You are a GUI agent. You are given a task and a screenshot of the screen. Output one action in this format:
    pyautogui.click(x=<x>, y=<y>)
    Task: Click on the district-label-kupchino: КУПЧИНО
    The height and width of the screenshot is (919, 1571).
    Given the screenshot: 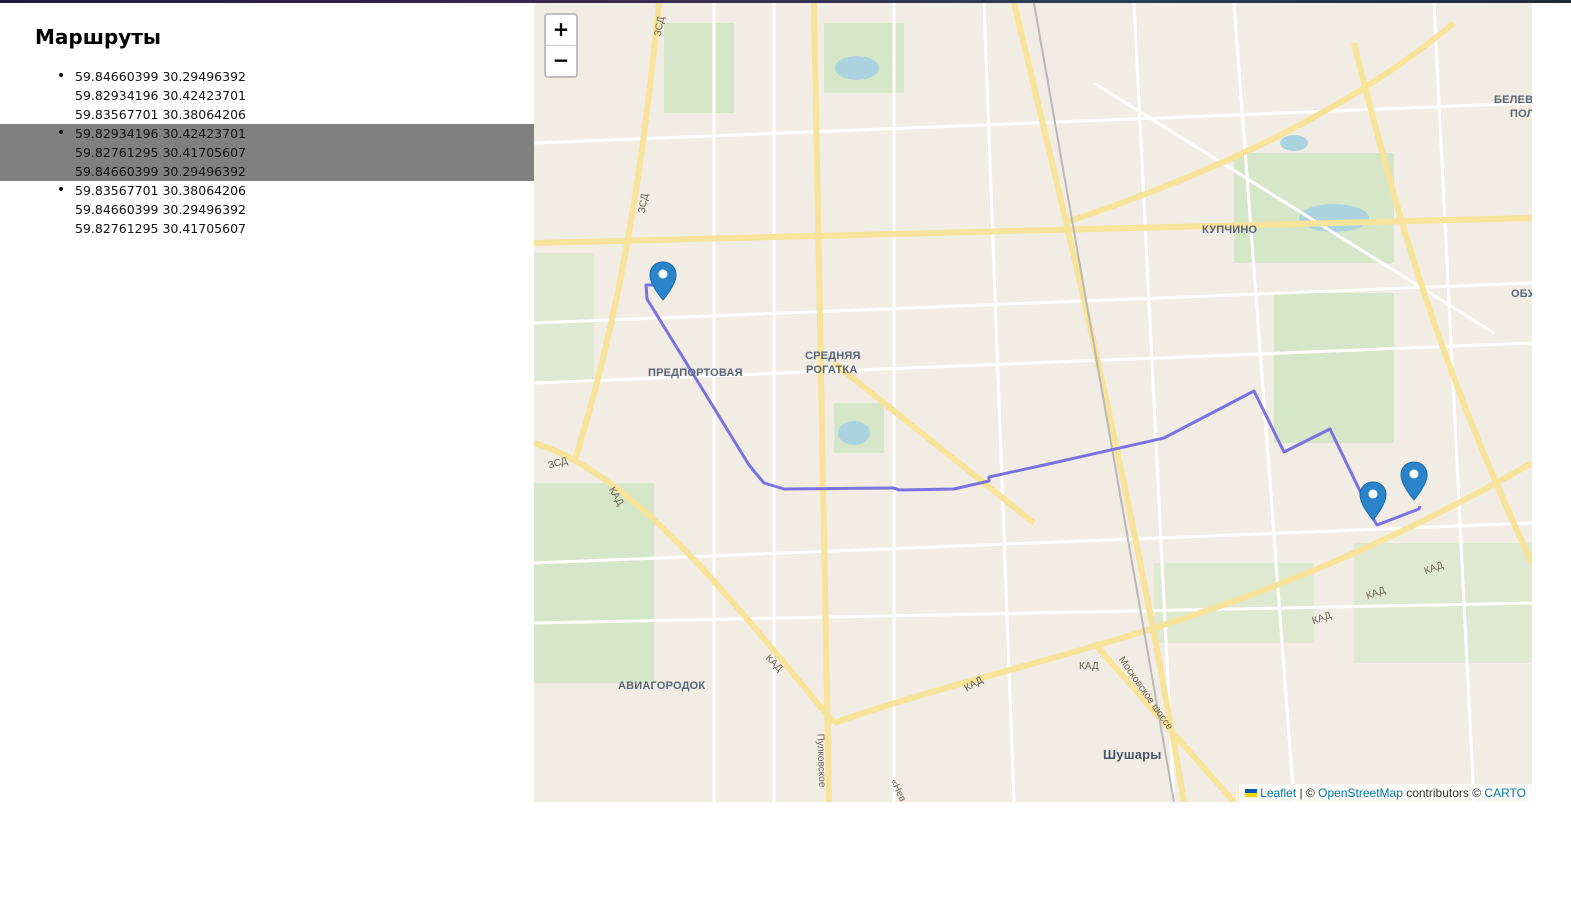 What is the action you would take?
    pyautogui.click(x=1230, y=230)
    